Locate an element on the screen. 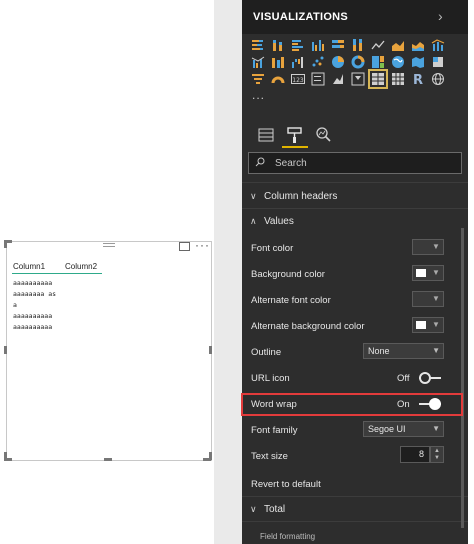 The height and width of the screenshot is (544, 474). text-size-input: 8 is located at coordinates (415, 454).